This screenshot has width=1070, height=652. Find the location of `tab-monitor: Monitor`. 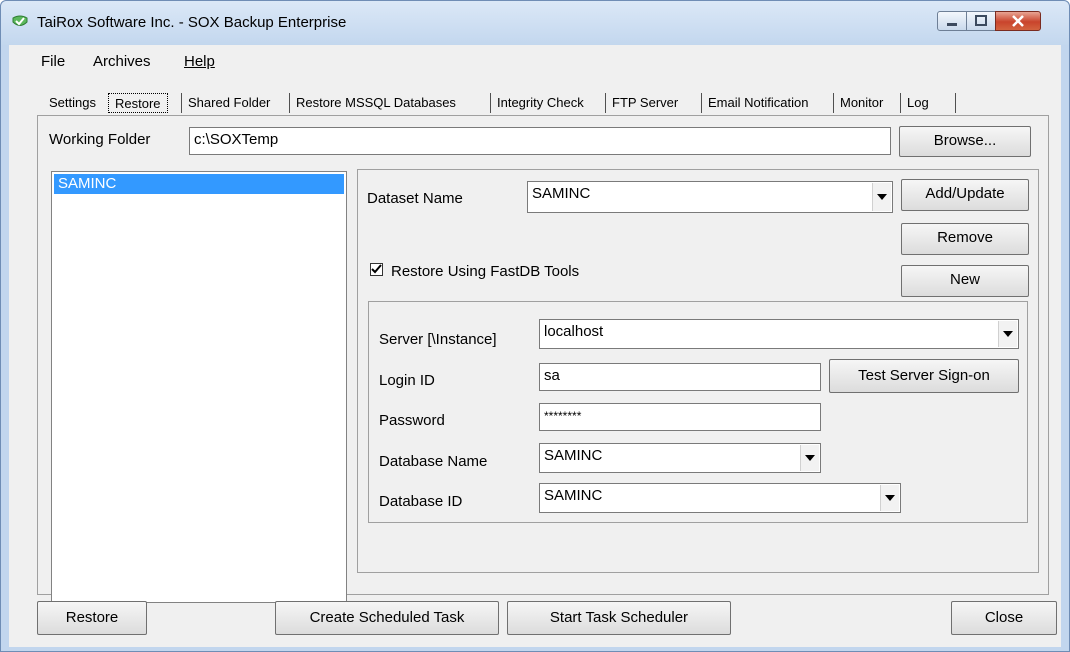

tab-monitor: Monitor is located at coordinates (861, 103).